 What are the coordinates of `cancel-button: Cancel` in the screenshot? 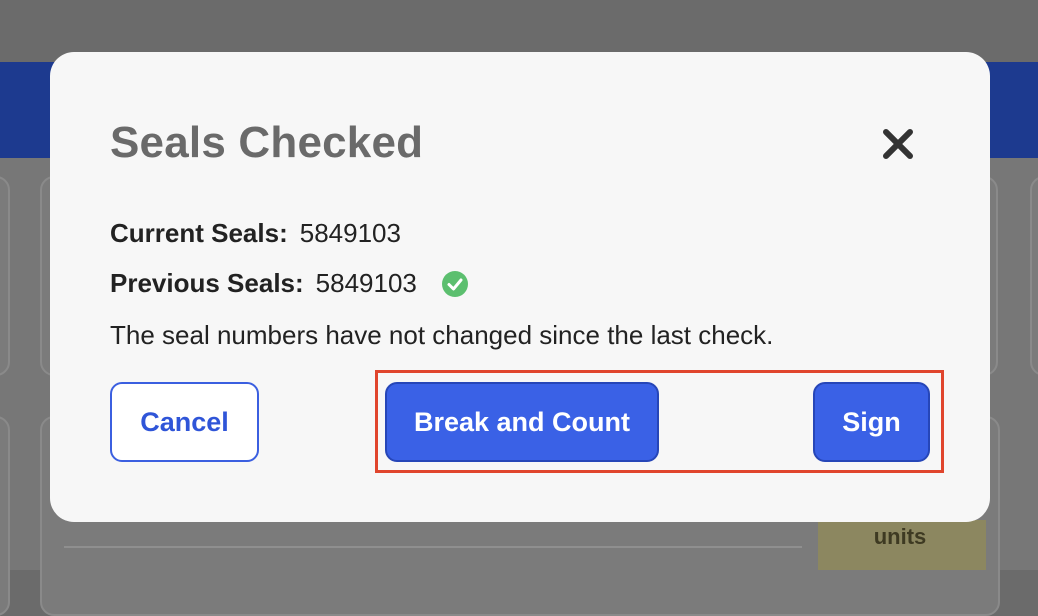 It's located at (184, 422).